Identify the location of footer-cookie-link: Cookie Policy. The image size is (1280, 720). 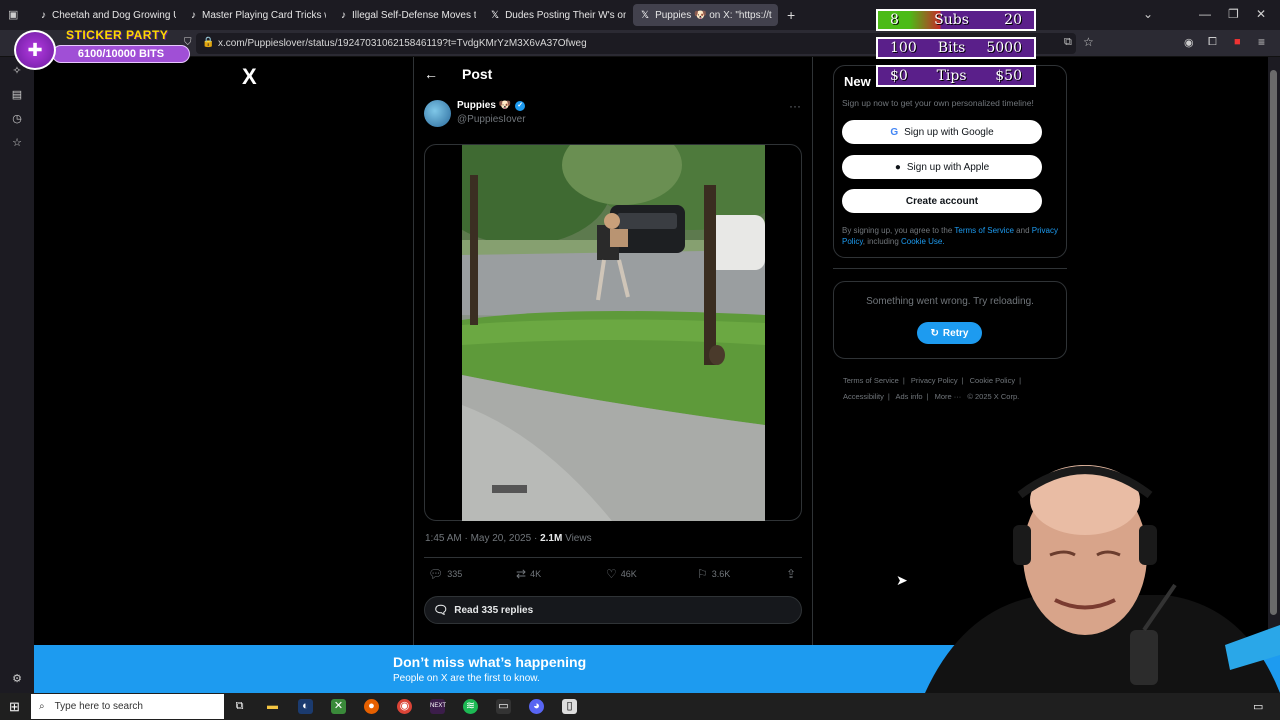
(992, 380).